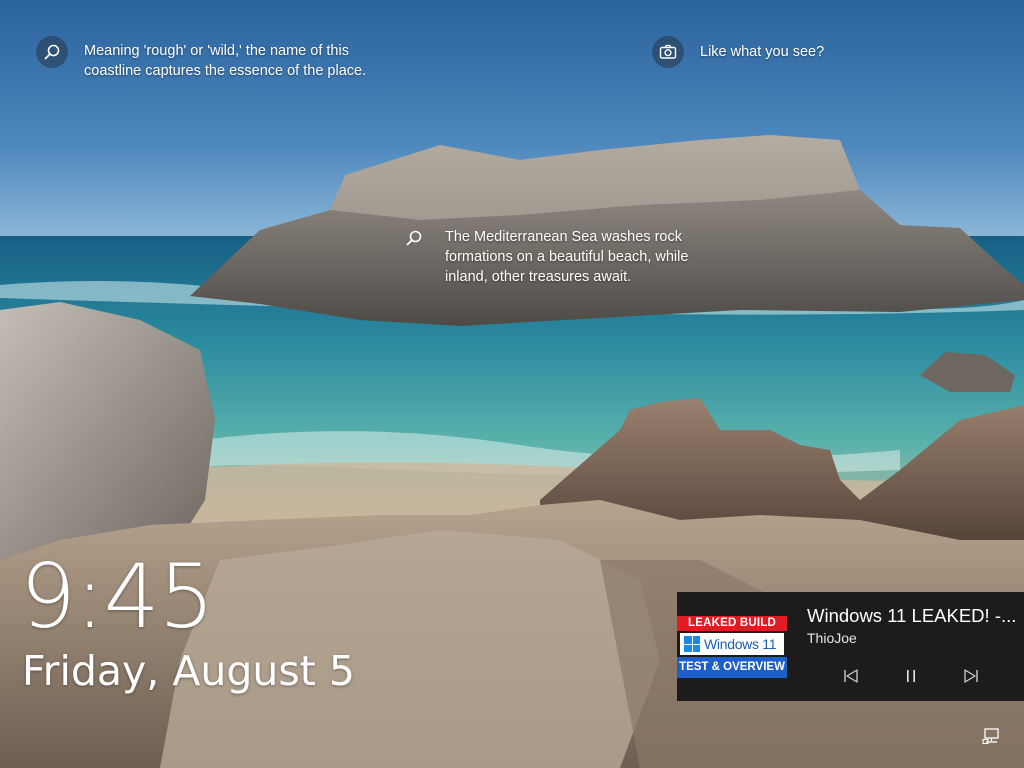  What do you see at coordinates (188, 671) in the screenshot?
I see `clock-date: Friday, August 5` at bounding box center [188, 671].